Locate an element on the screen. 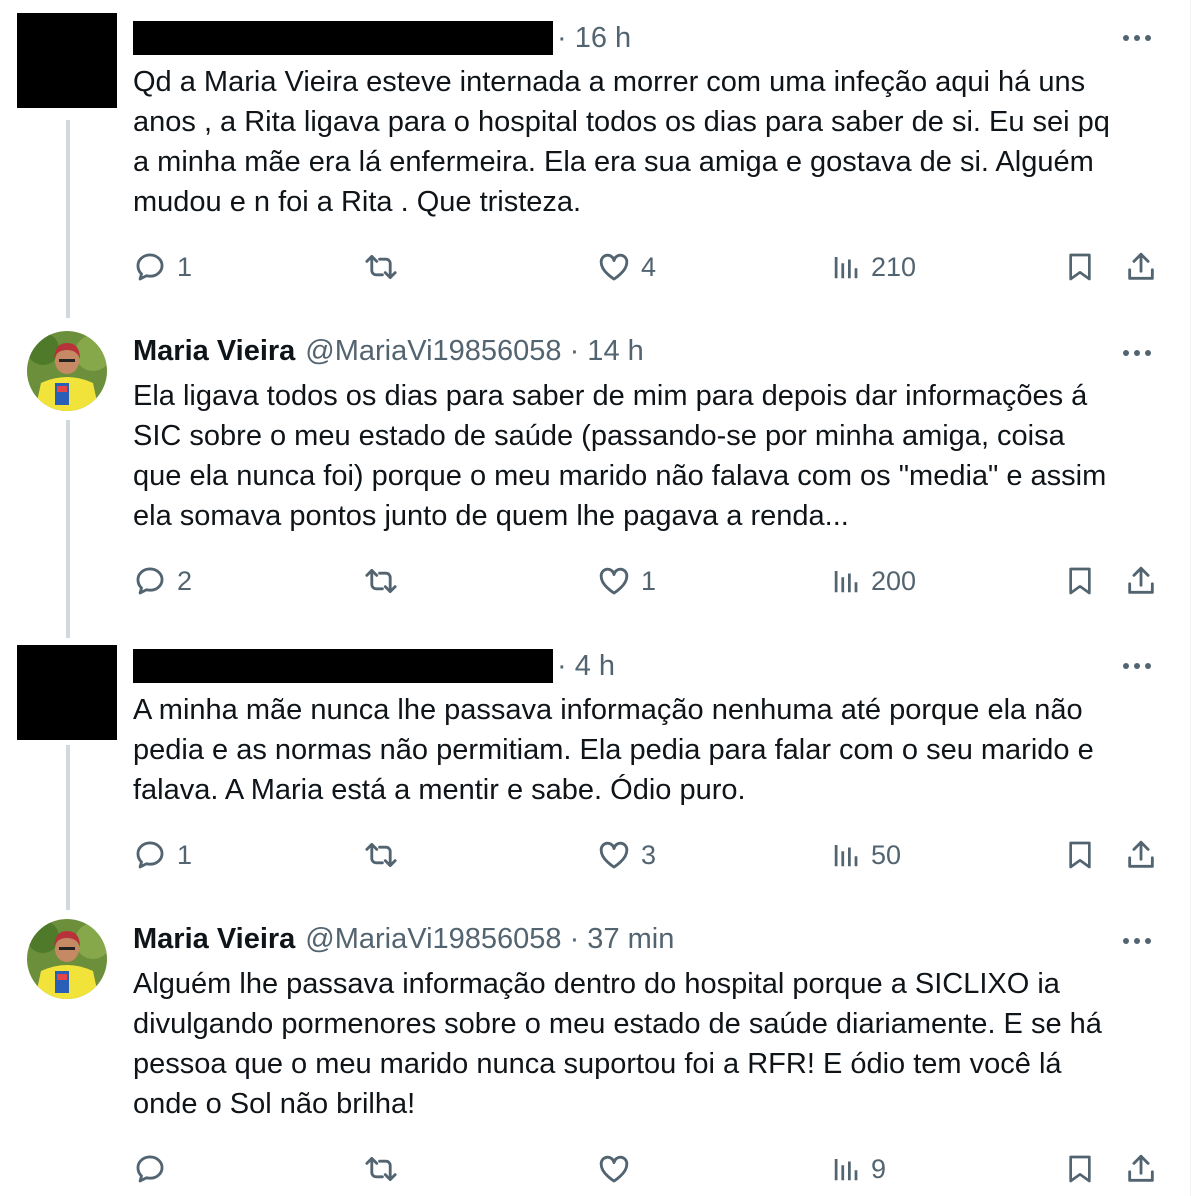 The image size is (1196, 1196). views-button: 9 is located at coordinates (858, 1169).